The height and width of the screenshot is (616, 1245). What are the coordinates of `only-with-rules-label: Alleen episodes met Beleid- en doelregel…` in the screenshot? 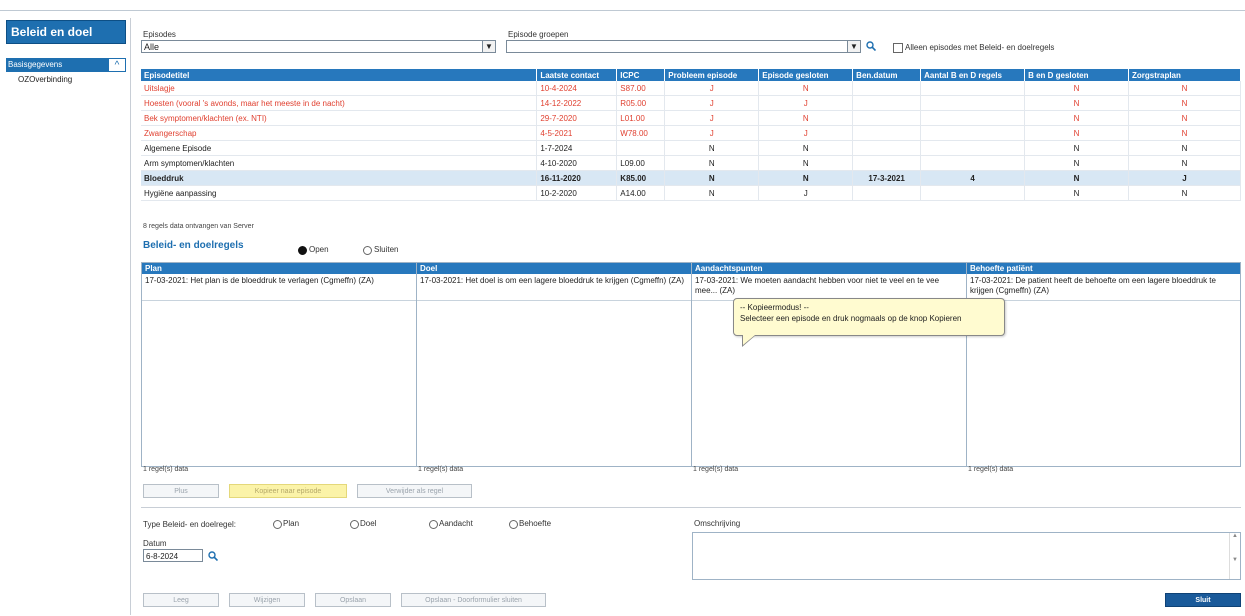 It's located at (980, 47).